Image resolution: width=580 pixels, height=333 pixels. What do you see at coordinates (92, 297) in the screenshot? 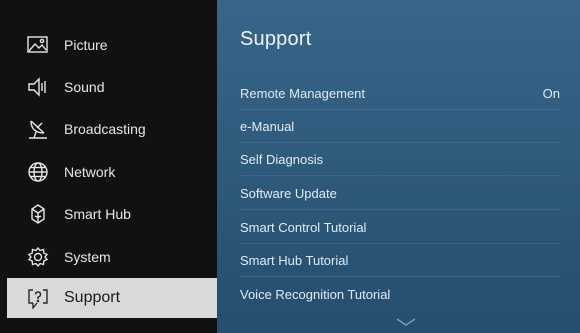
I see `menu-item-label: Support` at bounding box center [92, 297].